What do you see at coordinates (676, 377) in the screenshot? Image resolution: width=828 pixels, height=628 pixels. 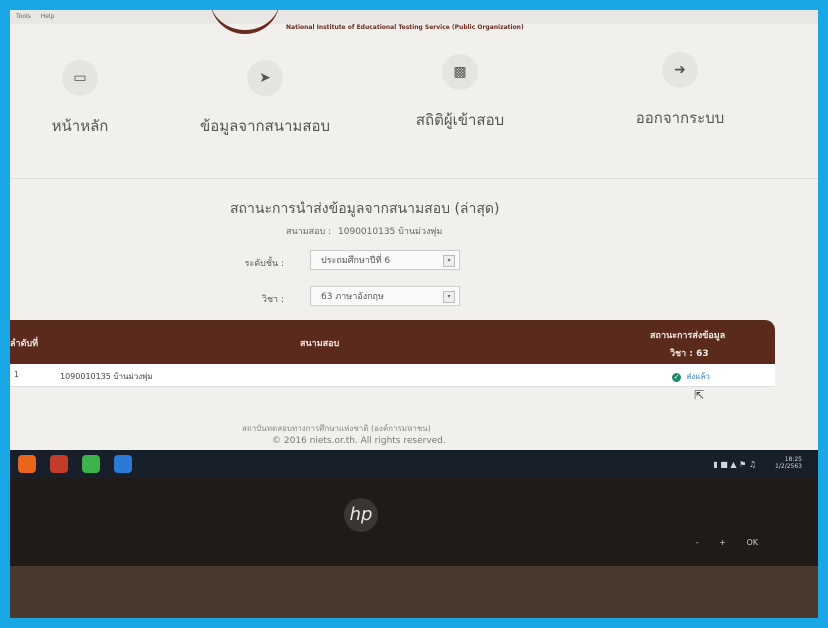 I see `check-circle-icon: ✓` at bounding box center [676, 377].